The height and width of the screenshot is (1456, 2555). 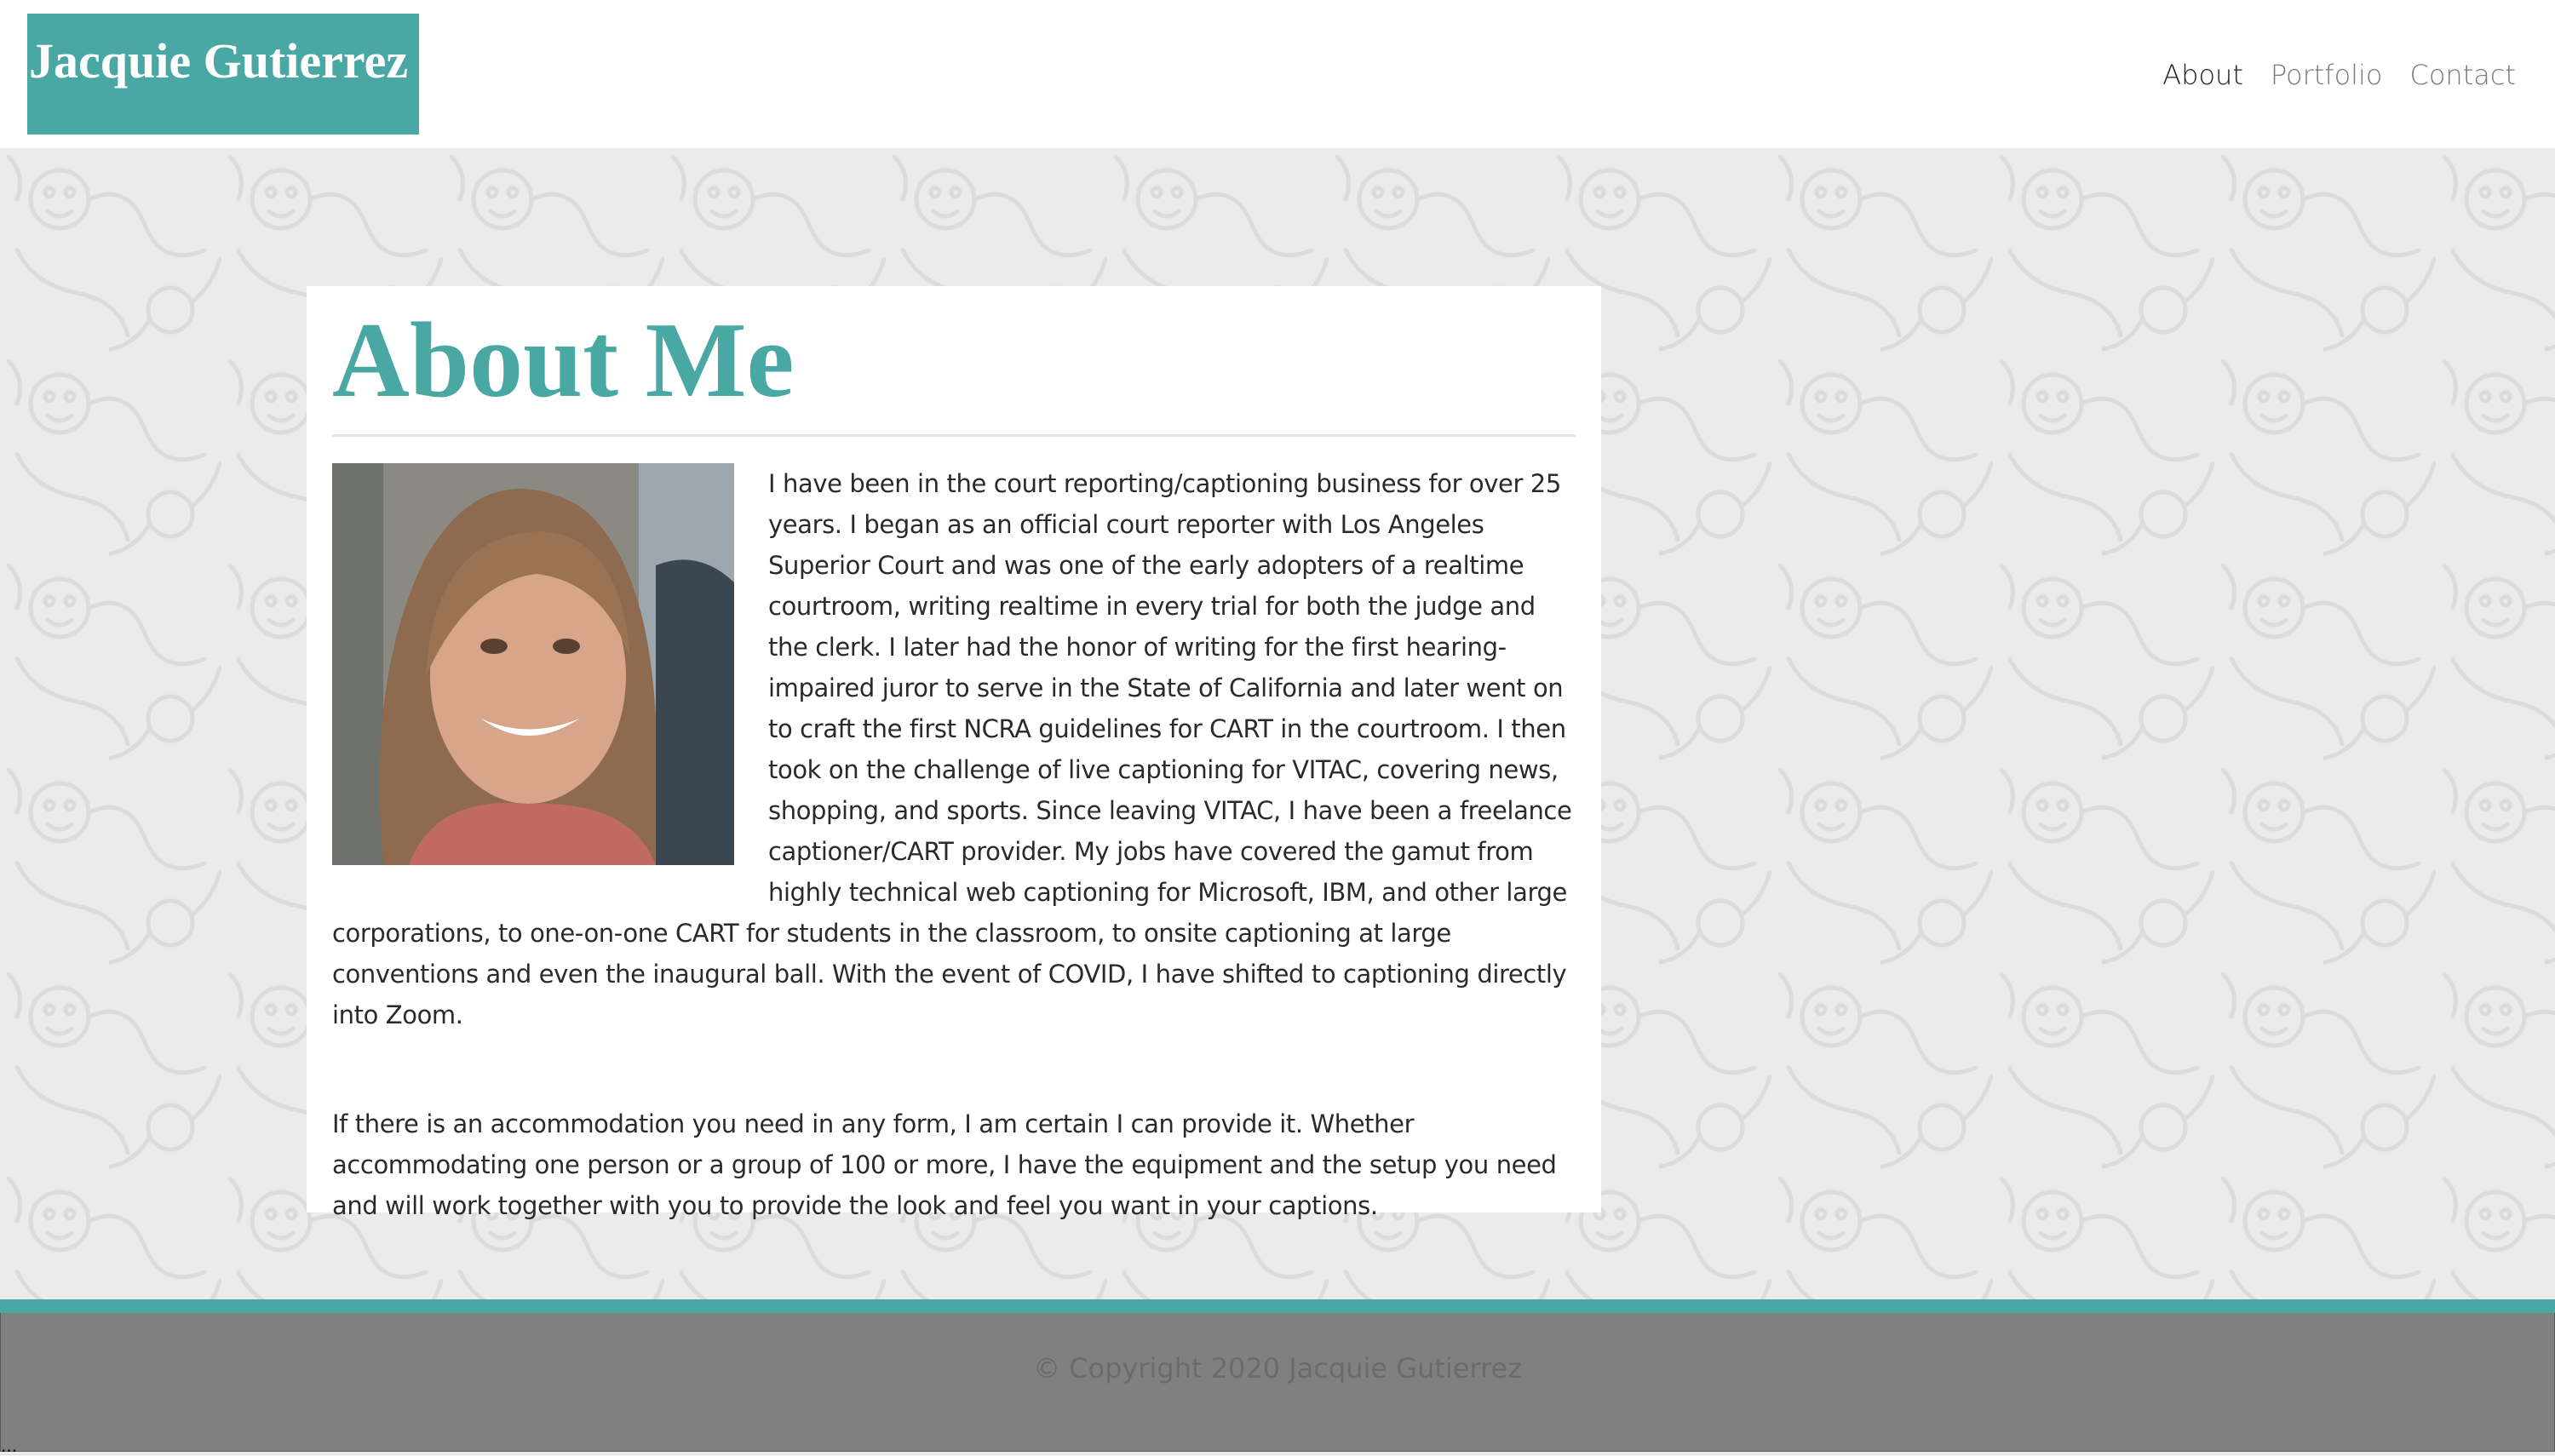 What do you see at coordinates (2202, 75) in the screenshot?
I see `nav-about: About` at bounding box center [2202, 75].